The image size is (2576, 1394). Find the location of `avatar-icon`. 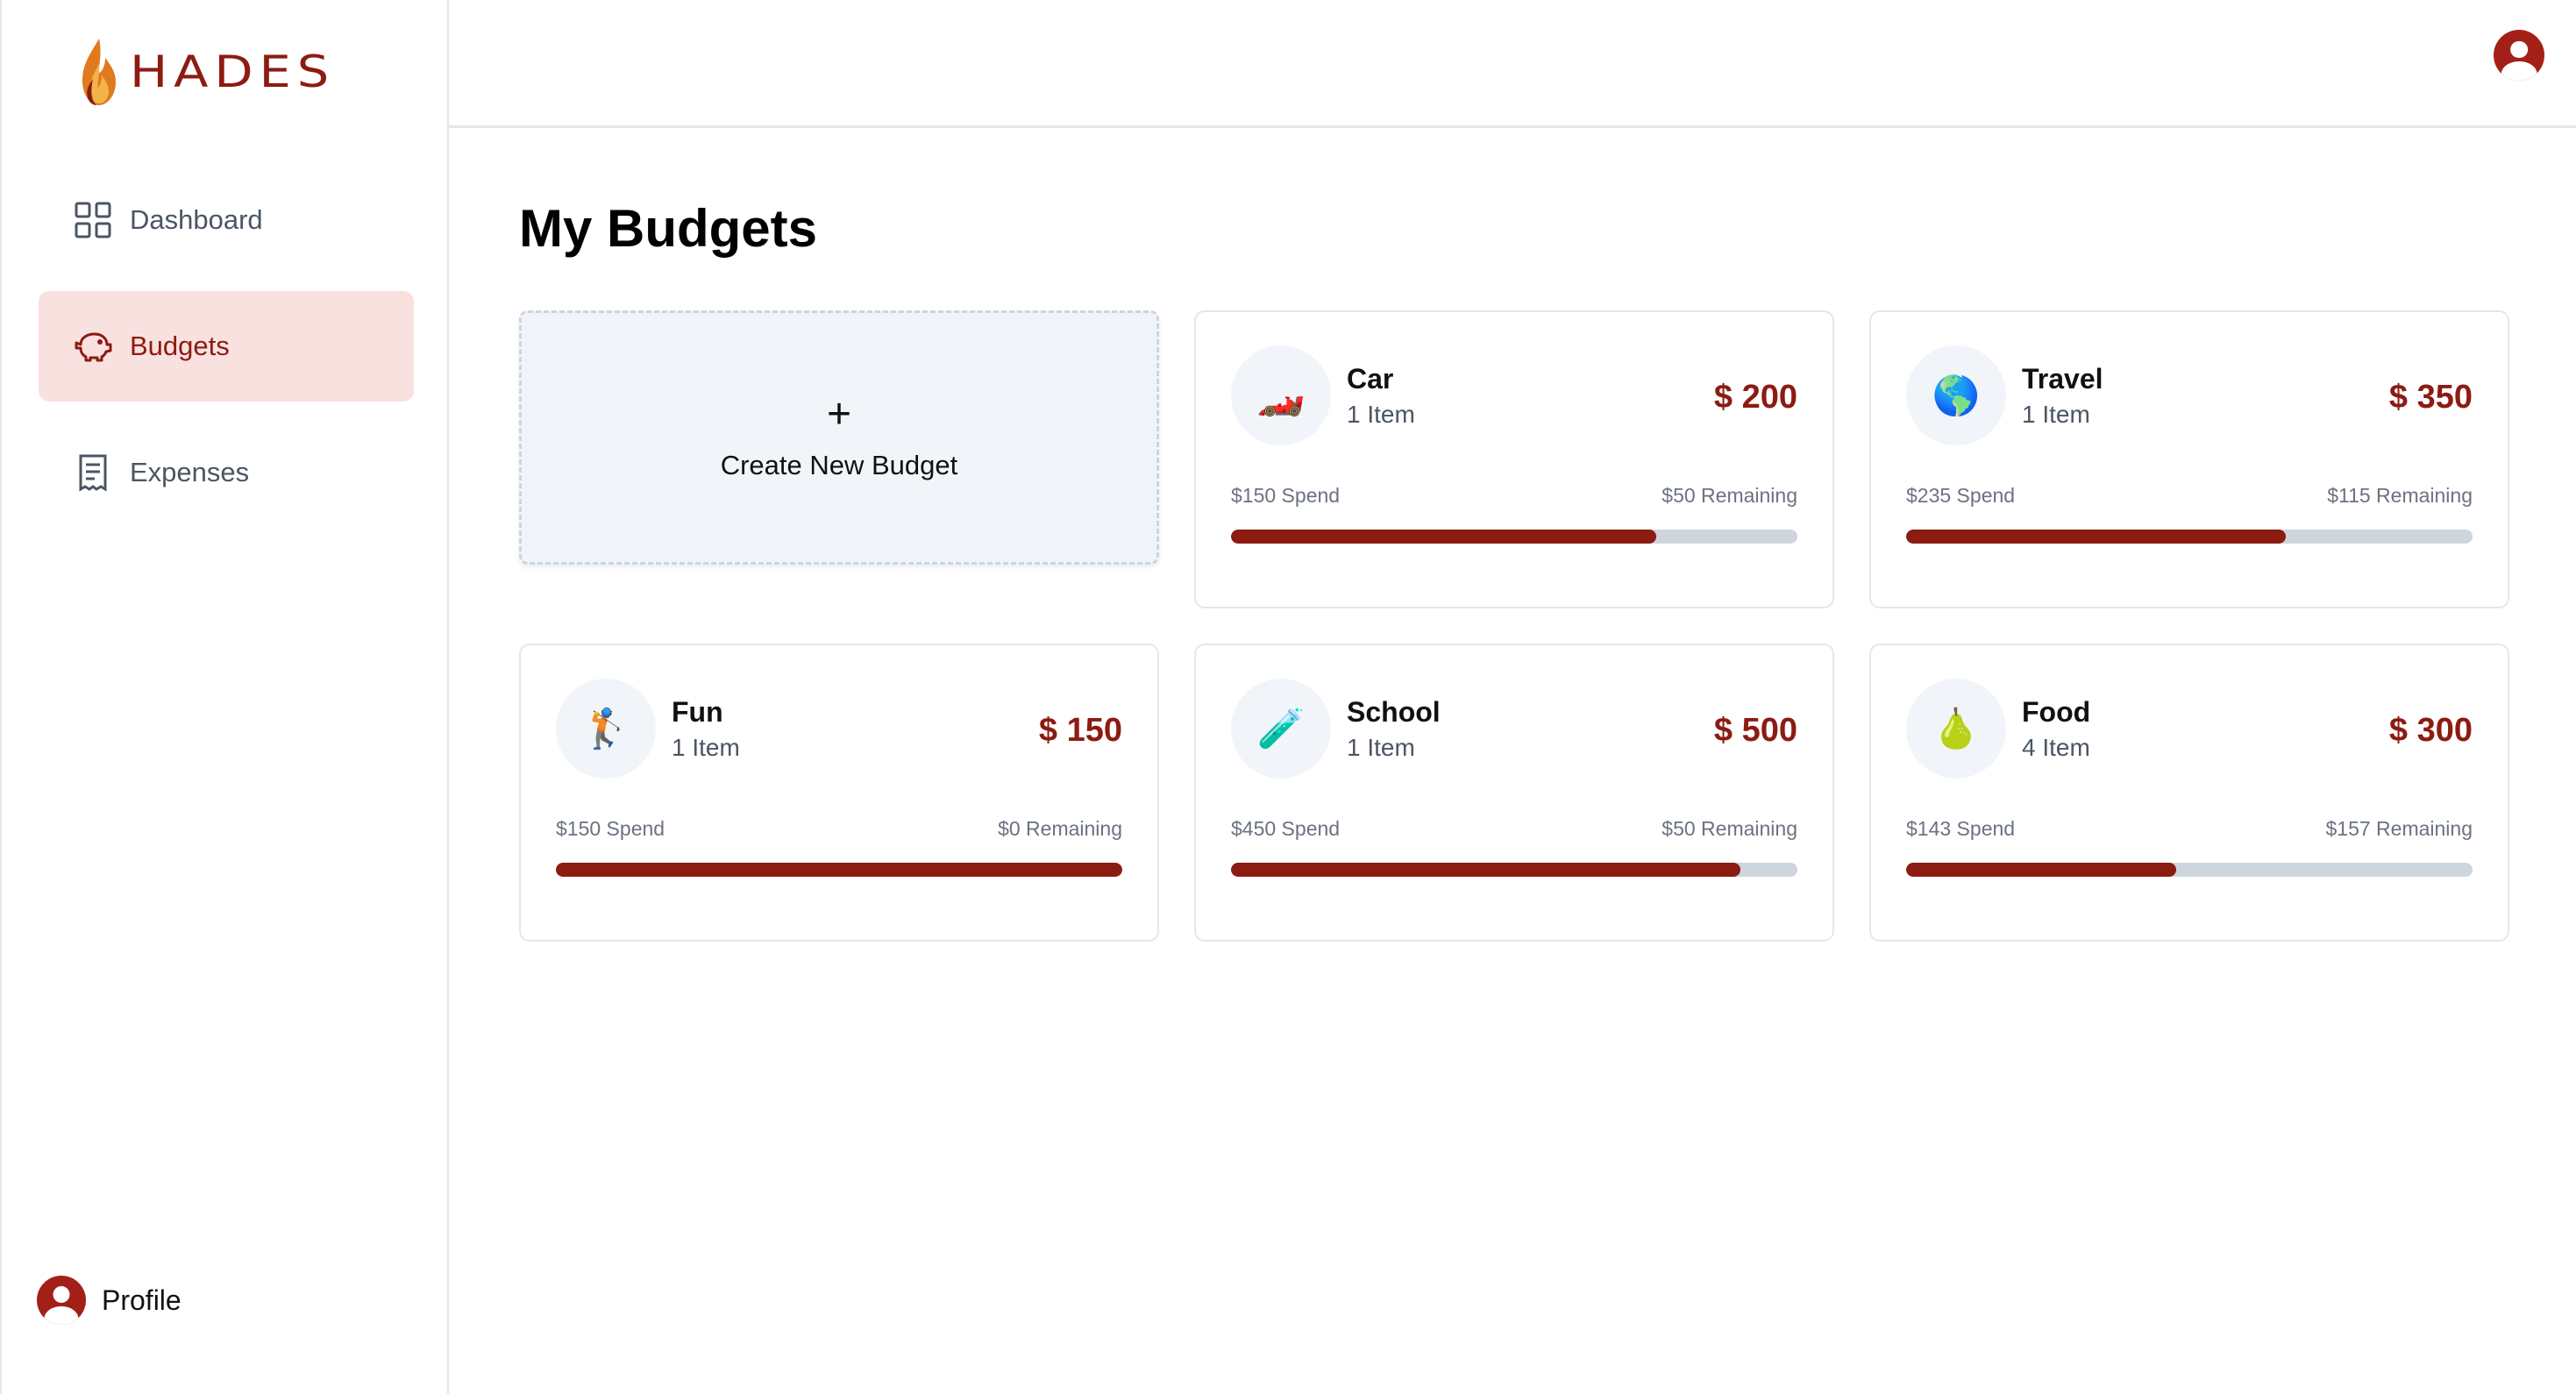

avatar-icon is located at coordinates (61, 1301).